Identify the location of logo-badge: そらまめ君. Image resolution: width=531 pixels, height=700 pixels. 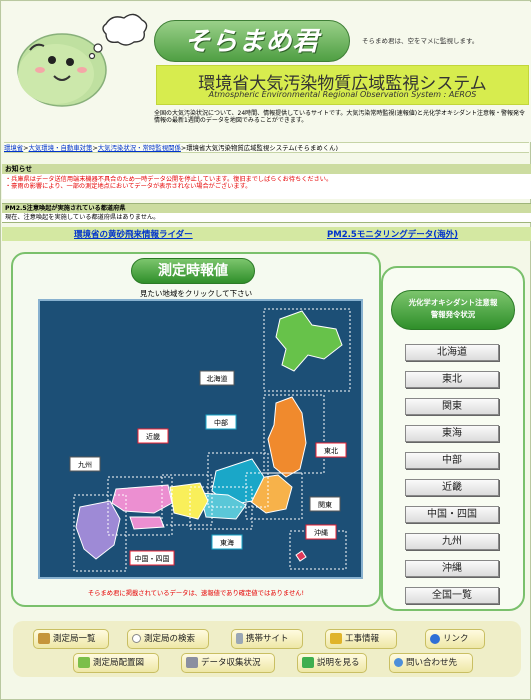
(252, 41).